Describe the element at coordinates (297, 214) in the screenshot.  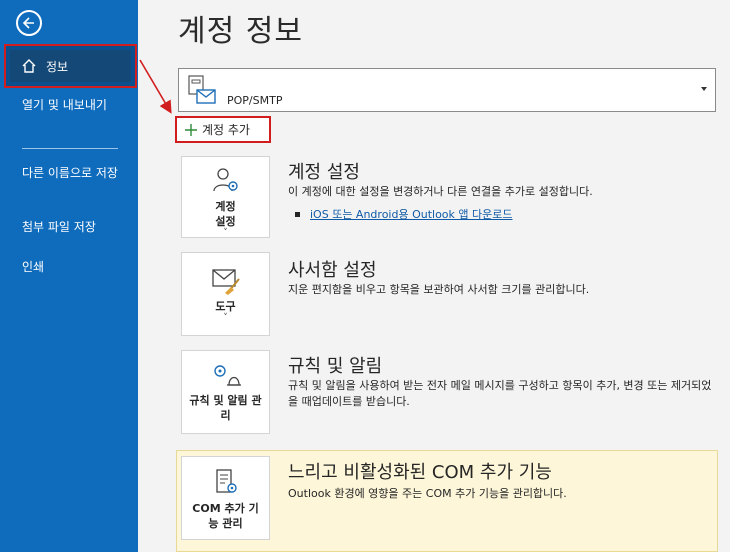
I see `bullet-icon` at that location.